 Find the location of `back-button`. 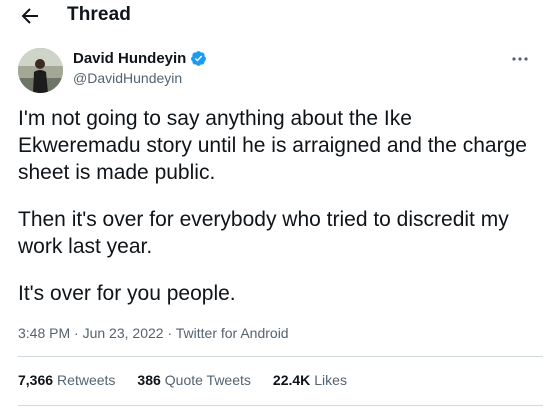

back-button is located at coordinates (30, 16).